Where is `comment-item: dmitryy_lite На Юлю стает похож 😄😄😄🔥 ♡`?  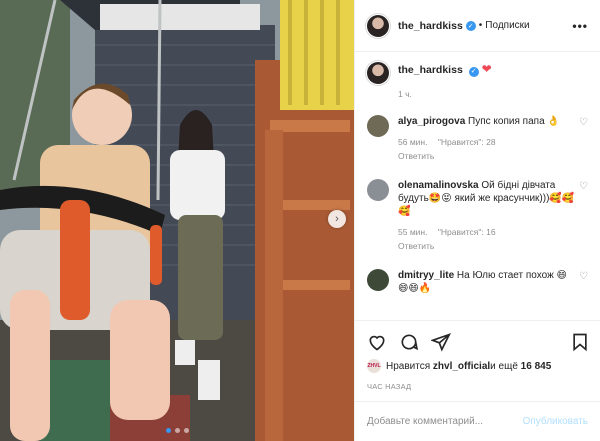 comment-item: dmitryy_lite На Юлю стает похож 😄😄😄🔥 ♡ is located at coordinates (477, 282).